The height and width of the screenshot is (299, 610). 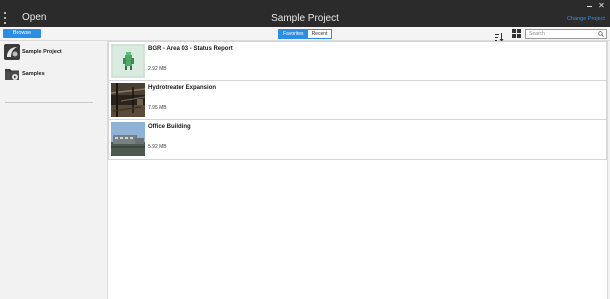 What do you see at coordinates (169, 127) in the screenshot?
I see `file-name: Office Building` at bounding box center [169, 127].